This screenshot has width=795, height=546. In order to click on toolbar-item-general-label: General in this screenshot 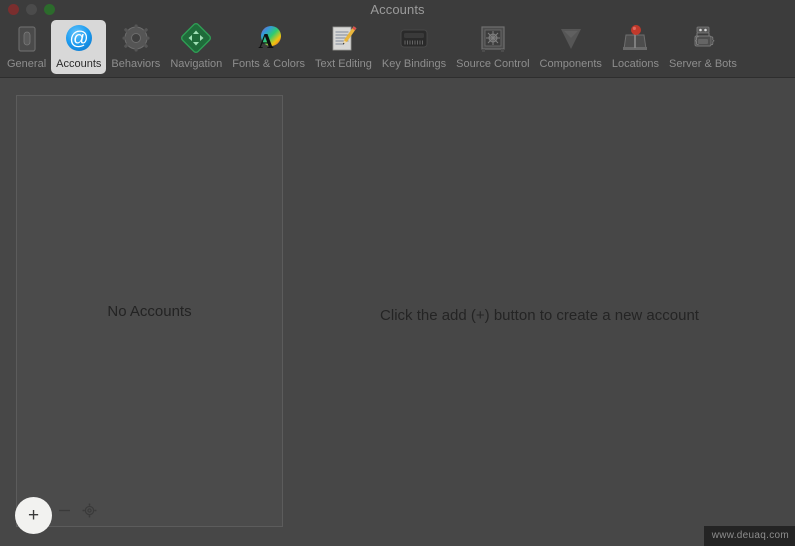, I will do `click(27, 64)`.